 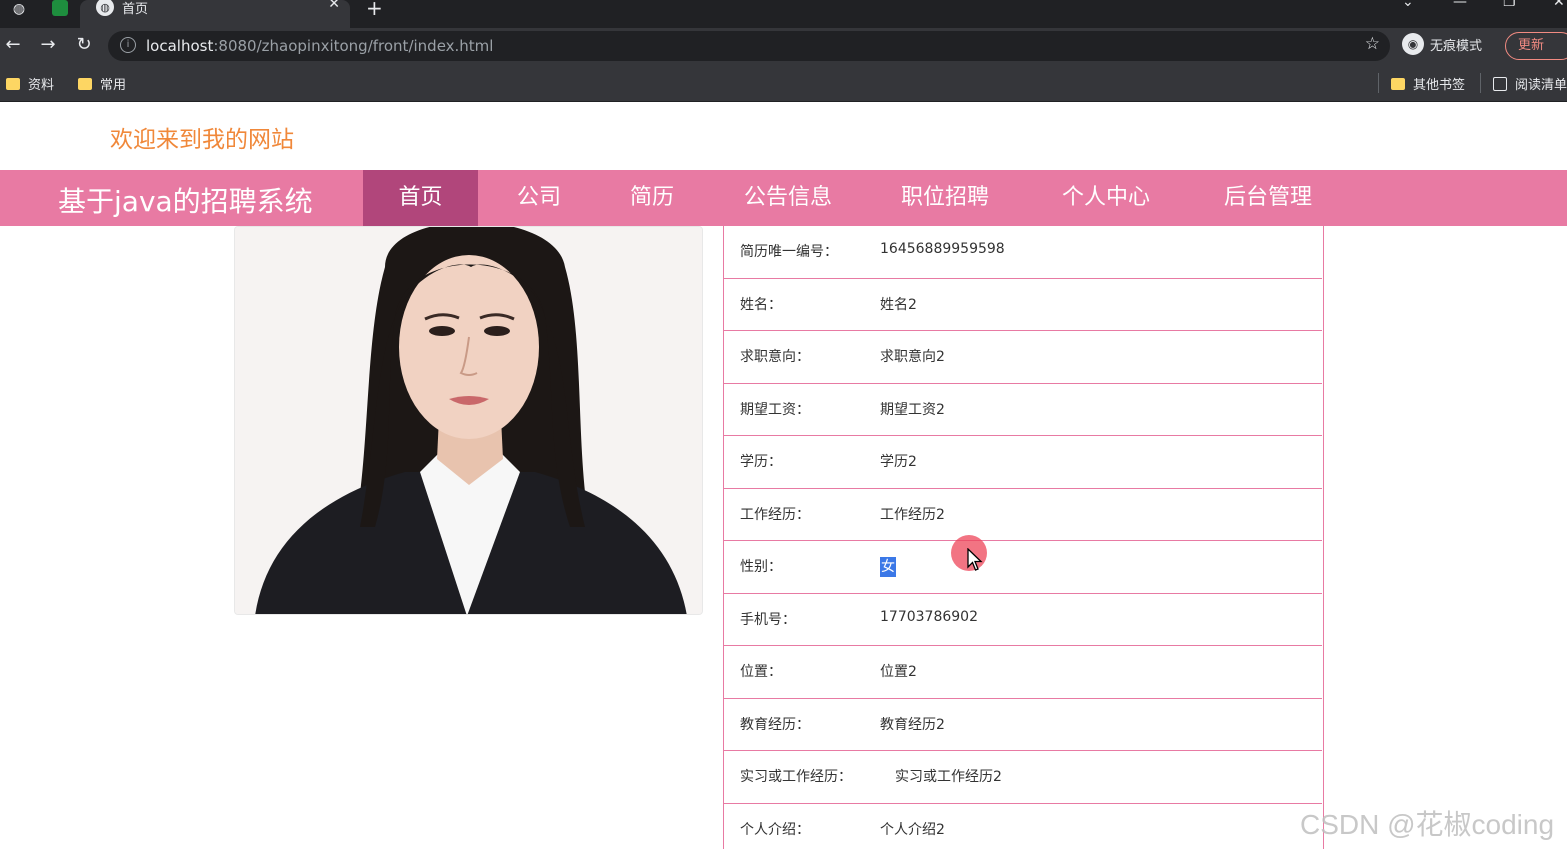 What do you see at coordinates (1023, 410) in the screenshot?
I see `table-row: 期望工资： 期望工资2` at bounding box center [1023, 410].